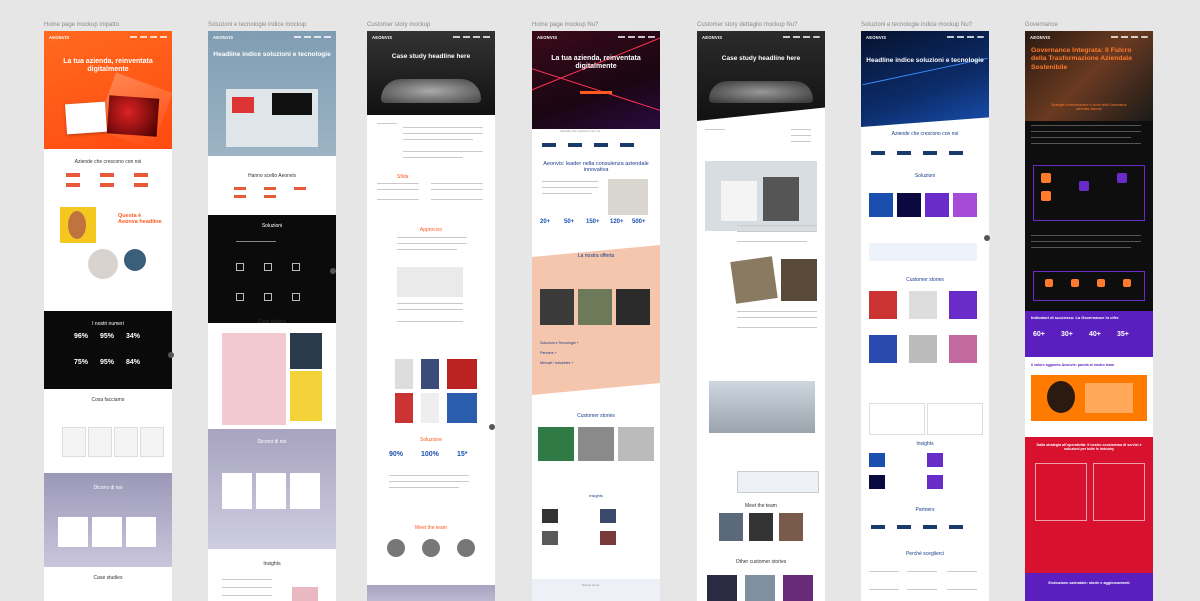 Image resolution: width=1200 pixels, height=601 pixels. What do you see at coordinates (925, 554) in the screenshot?
I see `why-us-title: Perché sceglierci` at bounding box center [925, 554].